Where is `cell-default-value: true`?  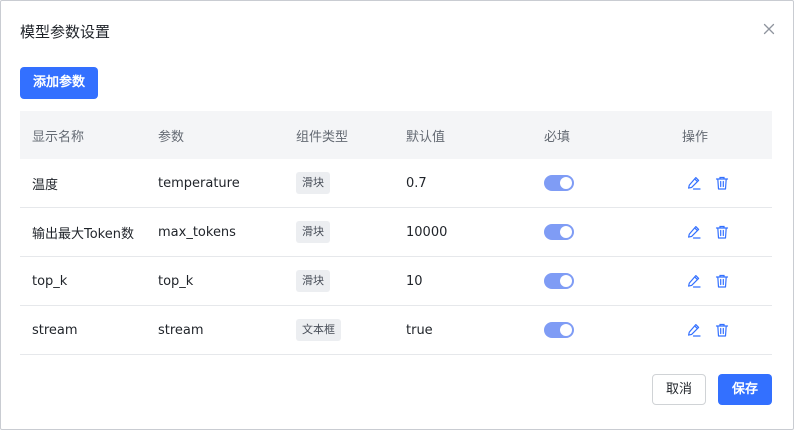
cell-default-value: true is located at coordinates (419, 330).